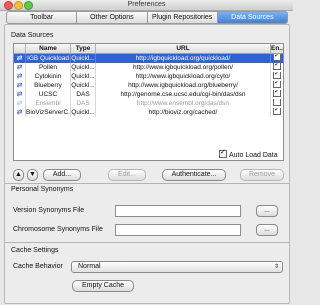 This screenshot has height=305, width=320. I want to click on source-name-cell: Ensembl, so click(48, 103).